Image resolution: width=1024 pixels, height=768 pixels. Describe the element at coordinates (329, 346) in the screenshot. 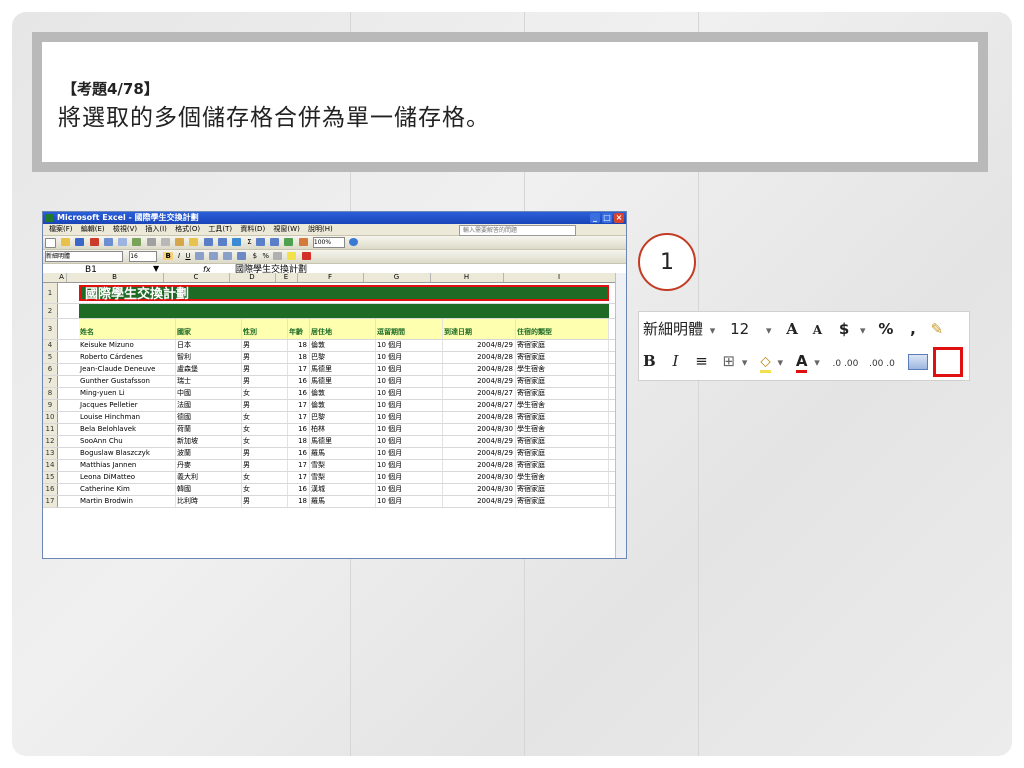

I see `table-row: 4 Keisuke Mizuno 日本男 18 倫敦 10 個月 2004/8/29 寄宿家庭` at that location.